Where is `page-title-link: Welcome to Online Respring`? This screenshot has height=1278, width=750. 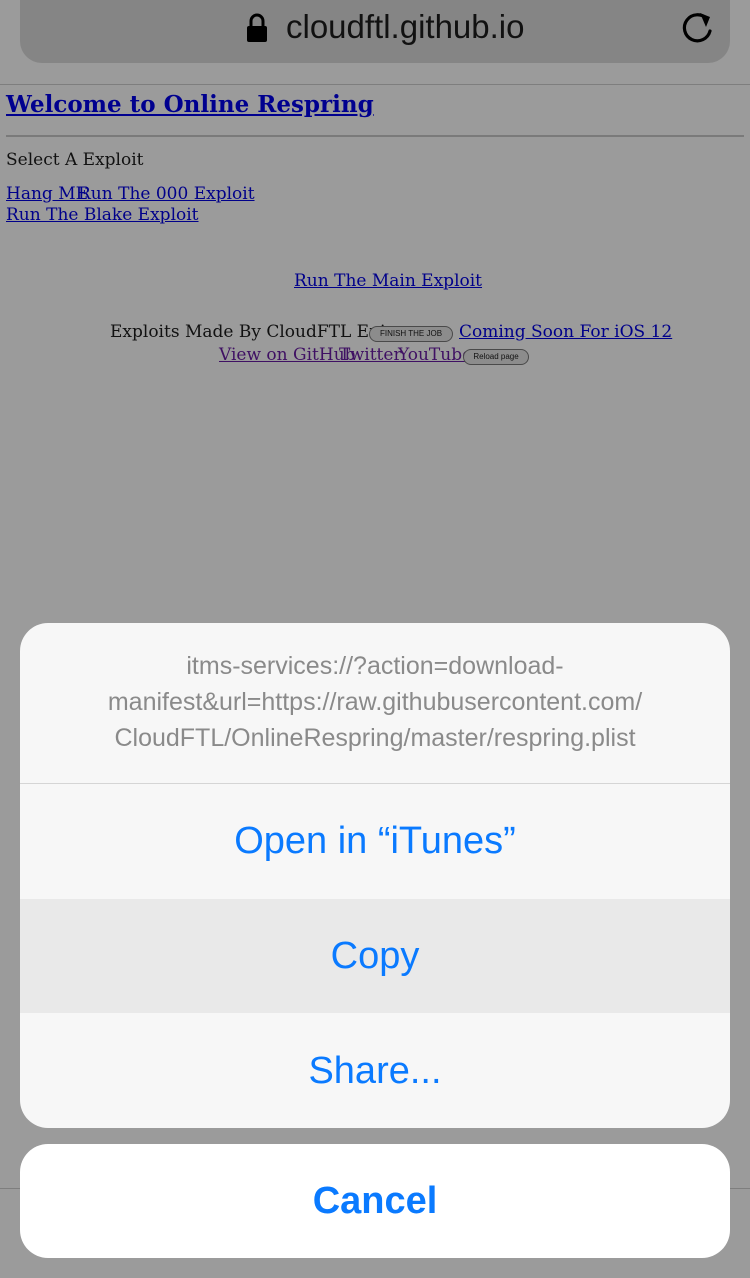
page-title-link: Welcome to Online Respring is located at coordinates (190, 104).